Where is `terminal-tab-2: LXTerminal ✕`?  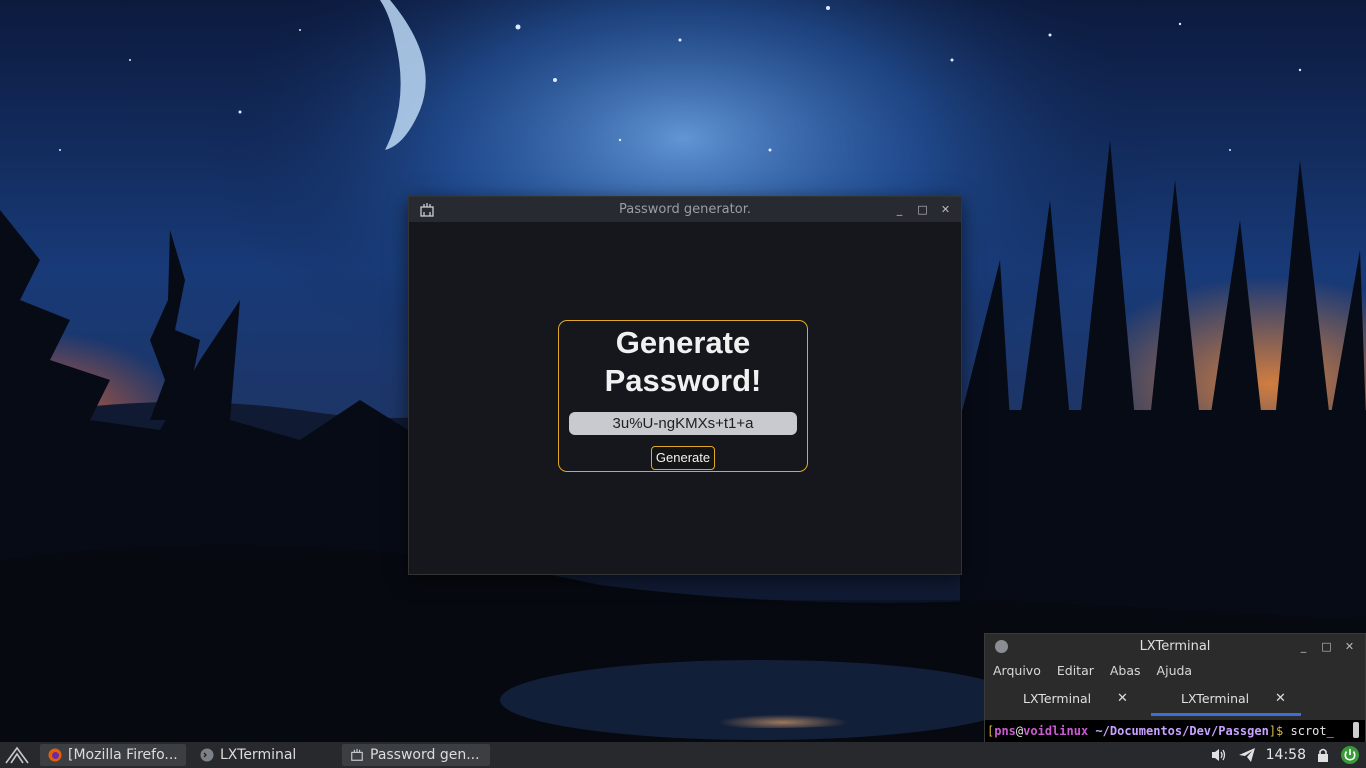
terminal-tab-2: LXTerminal ✕ is located at coordinates (1222, 701).